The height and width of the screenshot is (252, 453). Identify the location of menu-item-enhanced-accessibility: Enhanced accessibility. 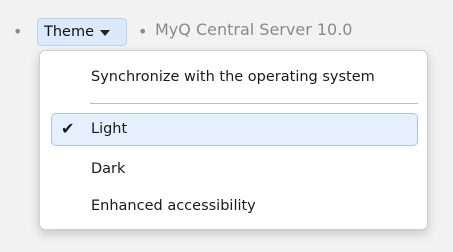
(234, 206).